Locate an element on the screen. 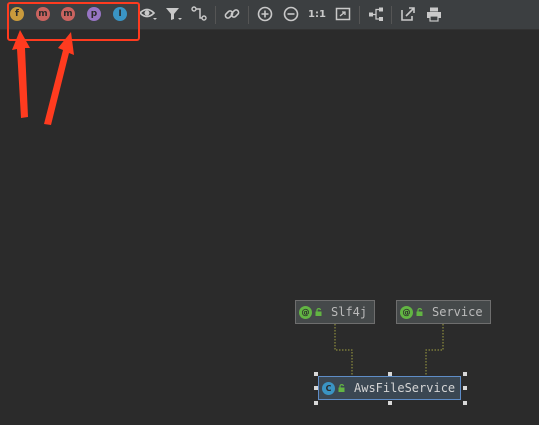  selection-handle-top-left is located at coordinates (316, 374).